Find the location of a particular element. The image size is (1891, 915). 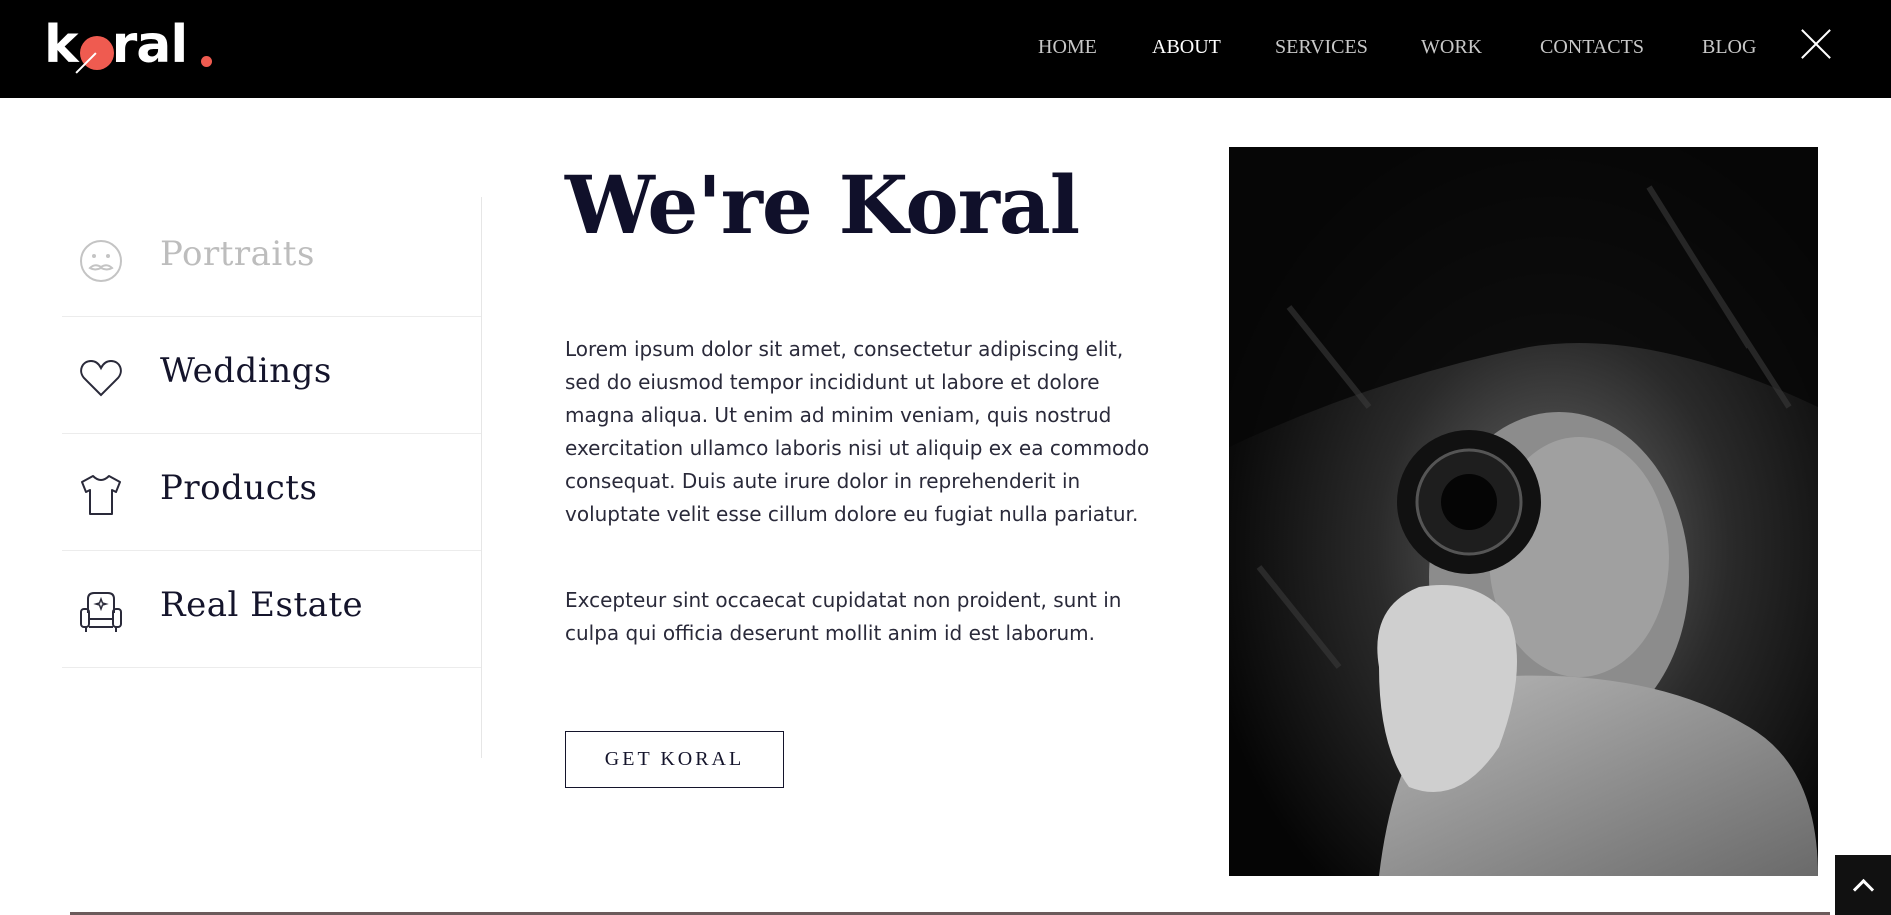

logo-dot-icon is located at coordinates (97, 53).